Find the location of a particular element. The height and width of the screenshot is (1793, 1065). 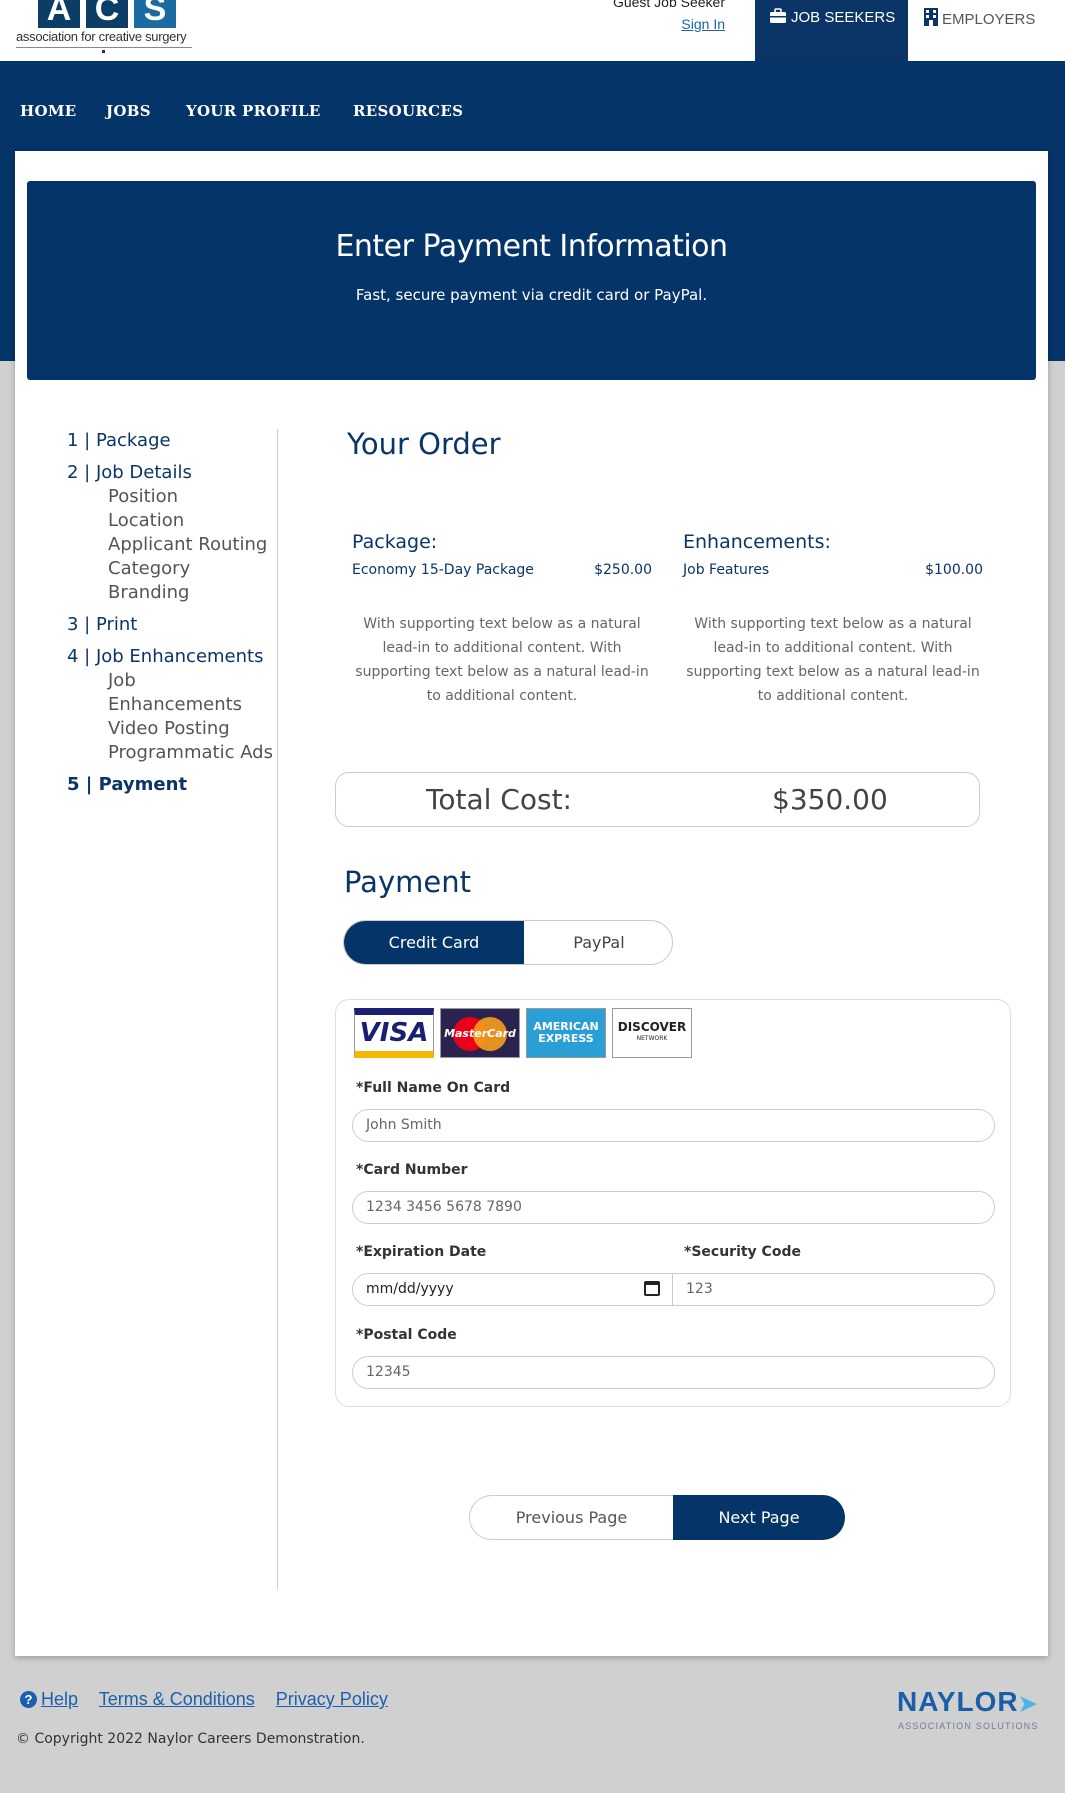

mastercard-logo: MasterCard is located at coordinates (480, 1033).